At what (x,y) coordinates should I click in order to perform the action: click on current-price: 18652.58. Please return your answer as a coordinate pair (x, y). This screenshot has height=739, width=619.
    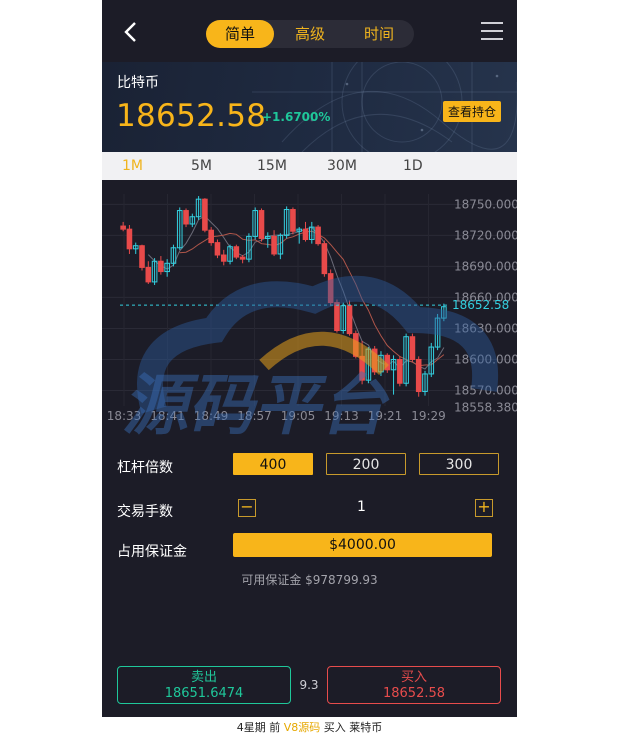
    Looking at the image, I should click on (191, 116).